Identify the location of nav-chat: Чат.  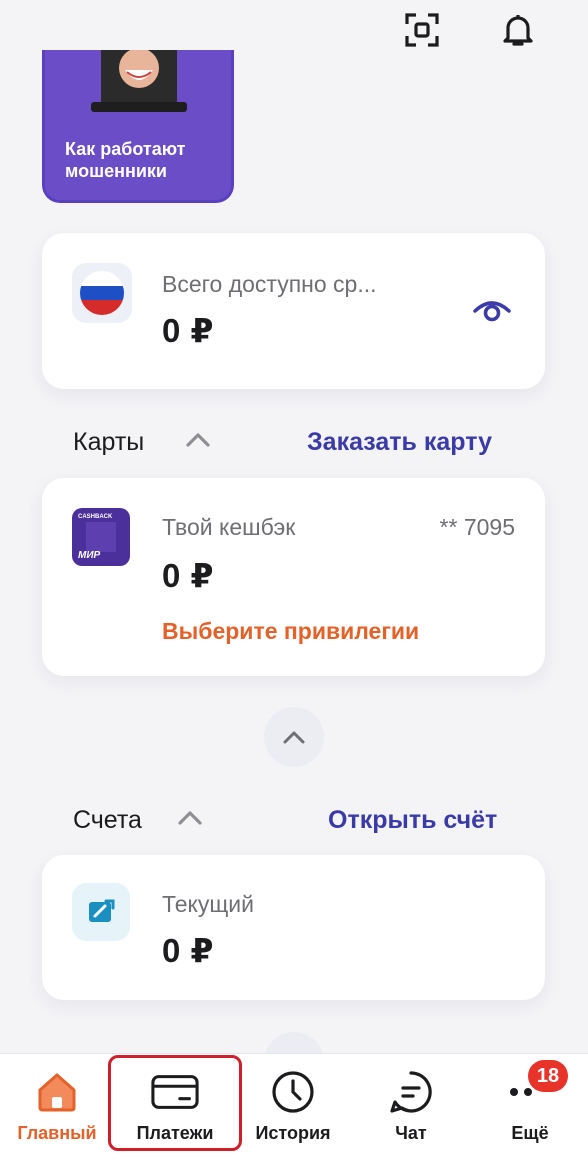
(411, 1104).